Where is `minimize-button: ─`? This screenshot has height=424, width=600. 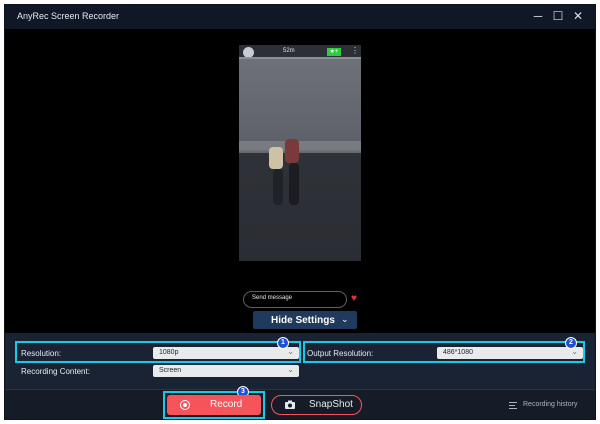
minimize-button: ─ is located at coordinates (538, 16).